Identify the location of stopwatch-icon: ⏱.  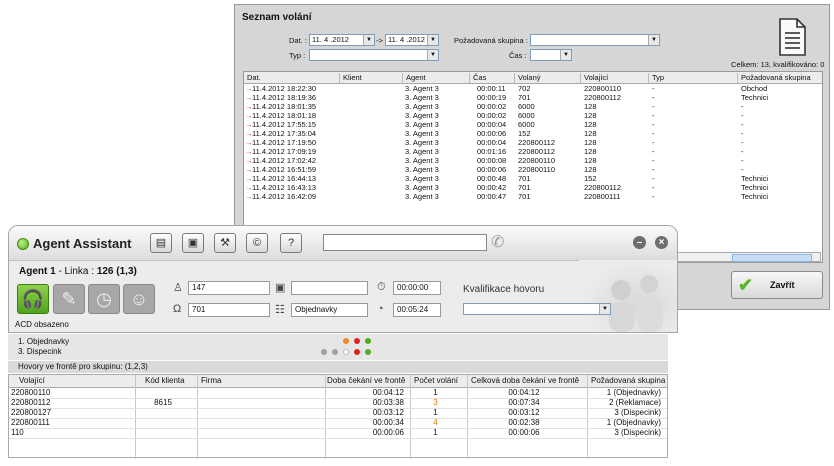
(381, 287).